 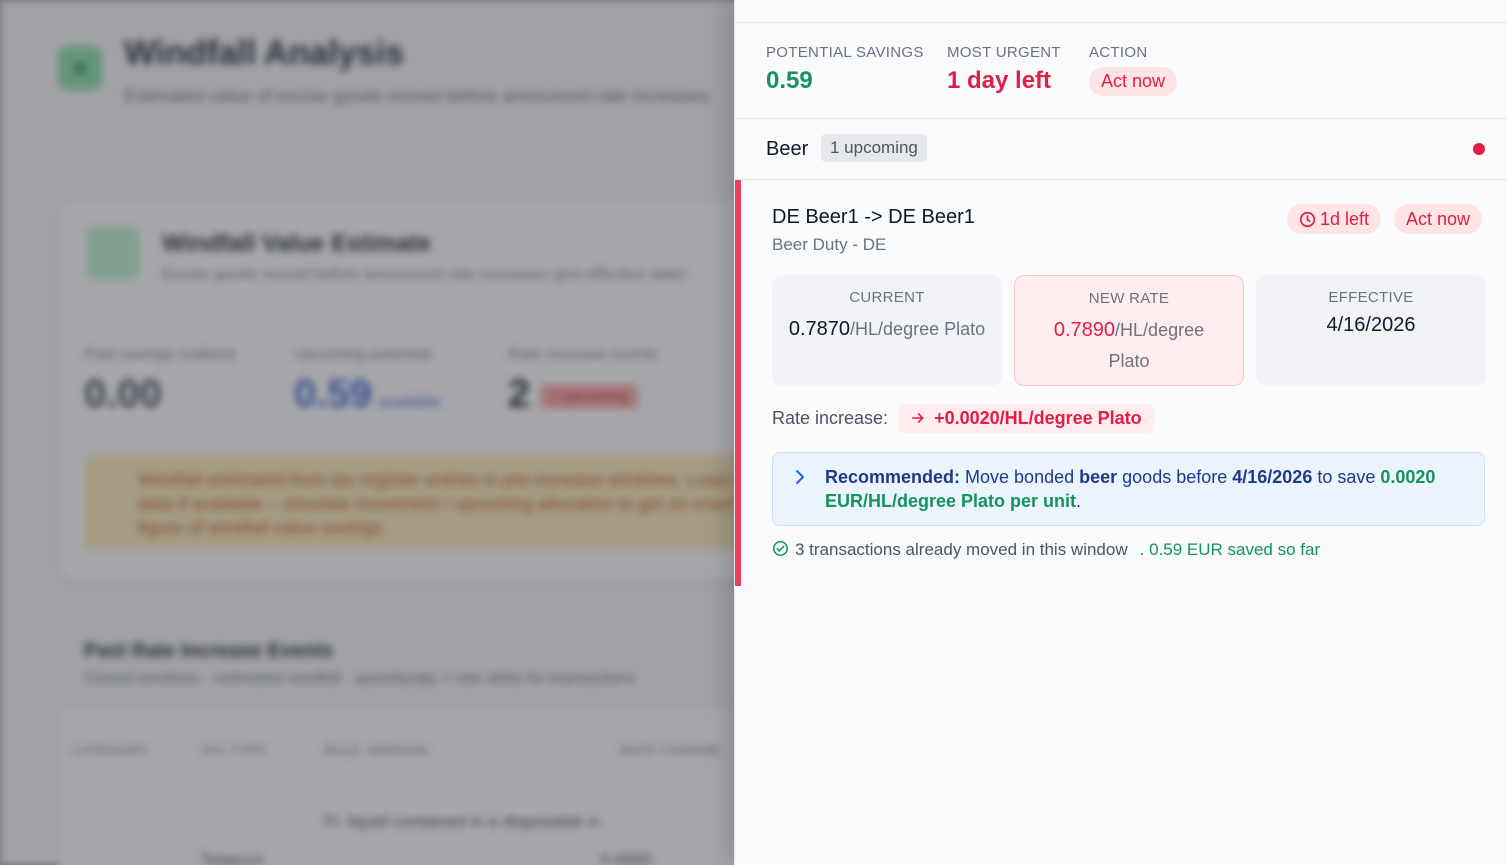 I want to click on event-title: DE Beer1 -> DE Beer1, so click(x=873, y=217).